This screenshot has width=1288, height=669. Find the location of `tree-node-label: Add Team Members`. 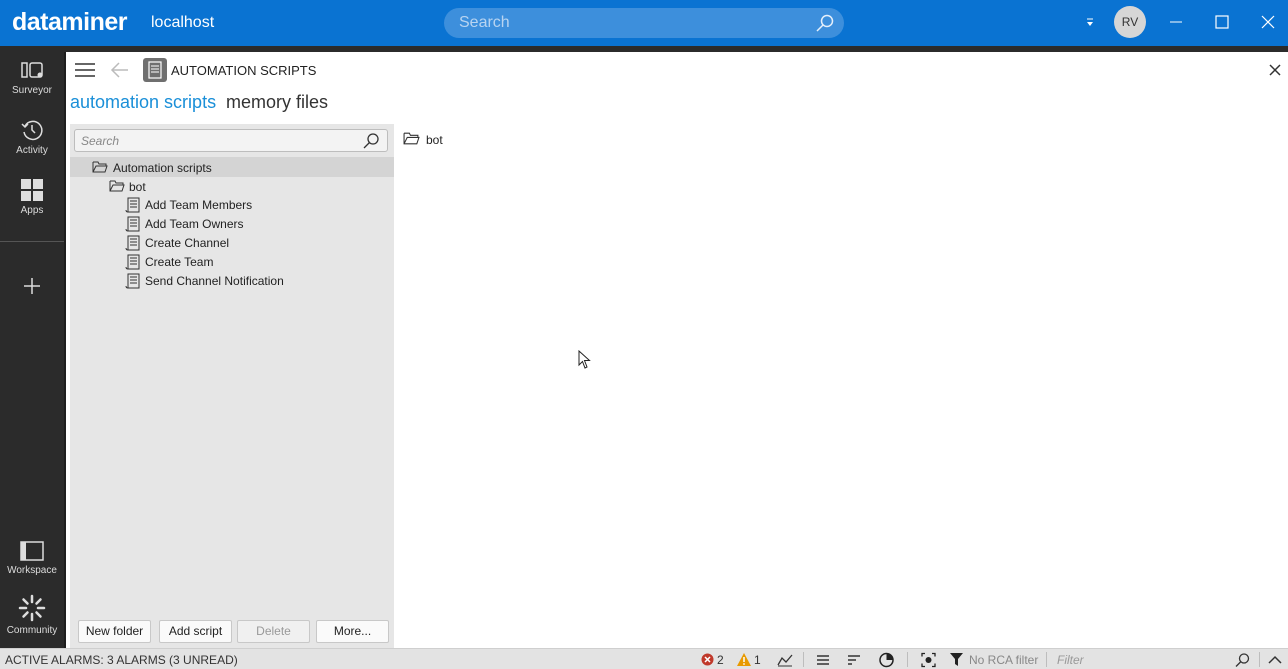

tree-node-label: Add Team Members is located at coordinates (199, 205).